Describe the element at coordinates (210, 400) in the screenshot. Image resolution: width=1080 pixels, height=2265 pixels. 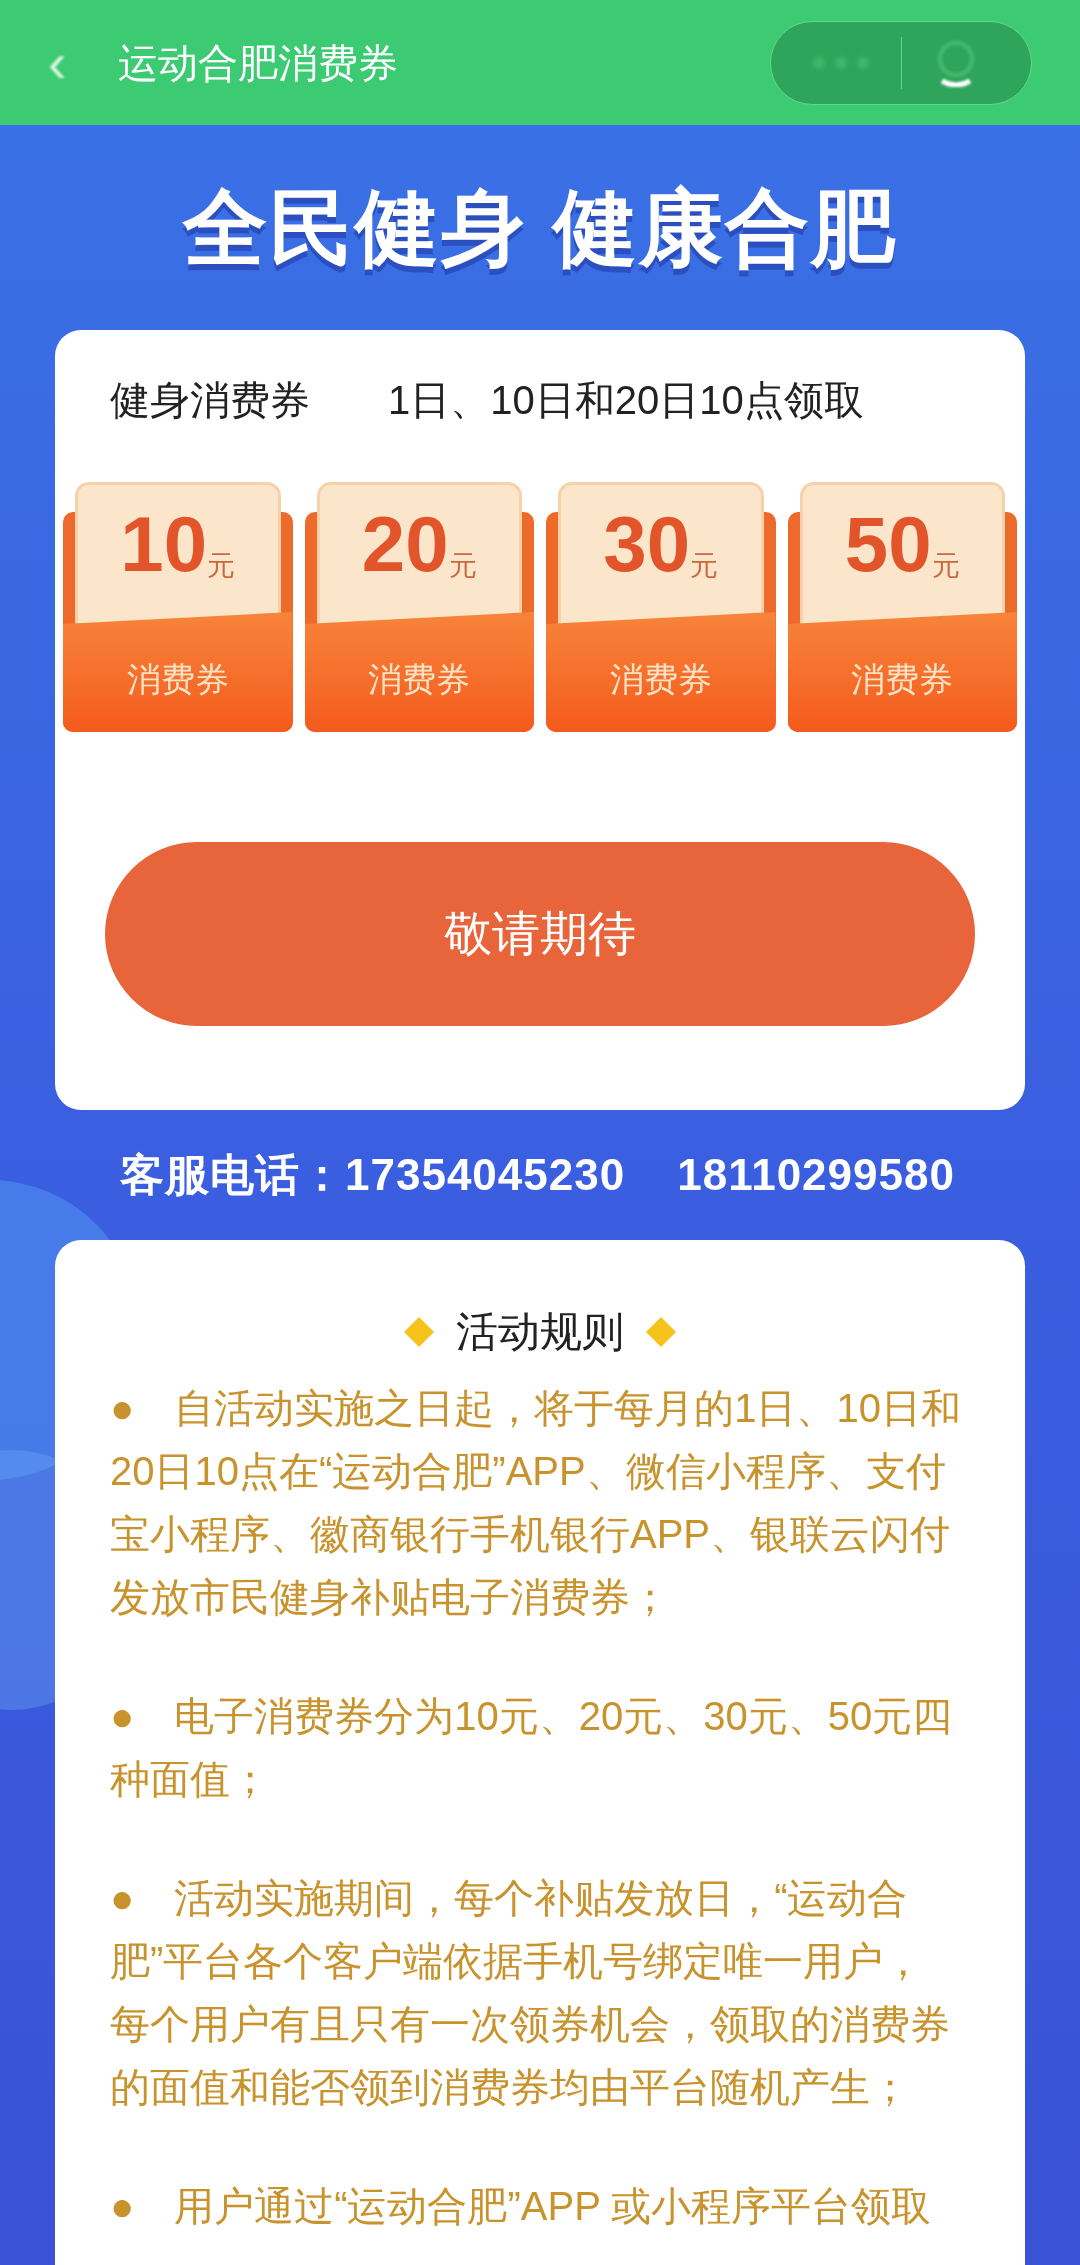
I see `voucher-title: 健身消费券` at that location.